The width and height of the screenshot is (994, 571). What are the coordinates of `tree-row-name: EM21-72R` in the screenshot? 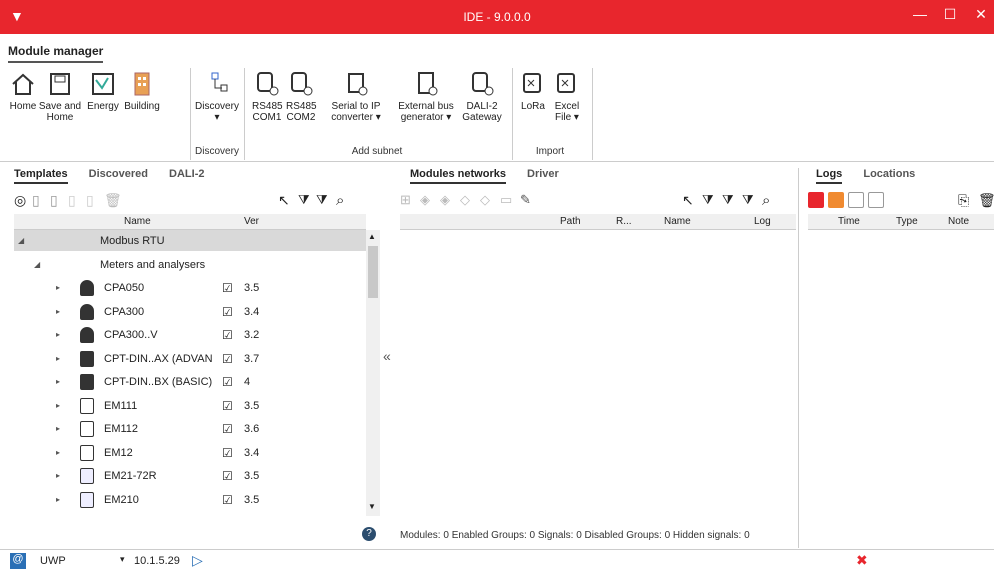 It's located at (130, 476).